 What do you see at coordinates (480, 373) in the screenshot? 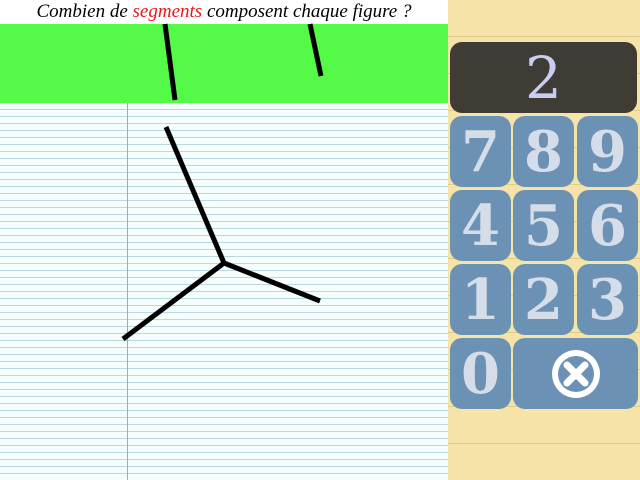
I see `key-0: 0` at bounding box center [480, 373].